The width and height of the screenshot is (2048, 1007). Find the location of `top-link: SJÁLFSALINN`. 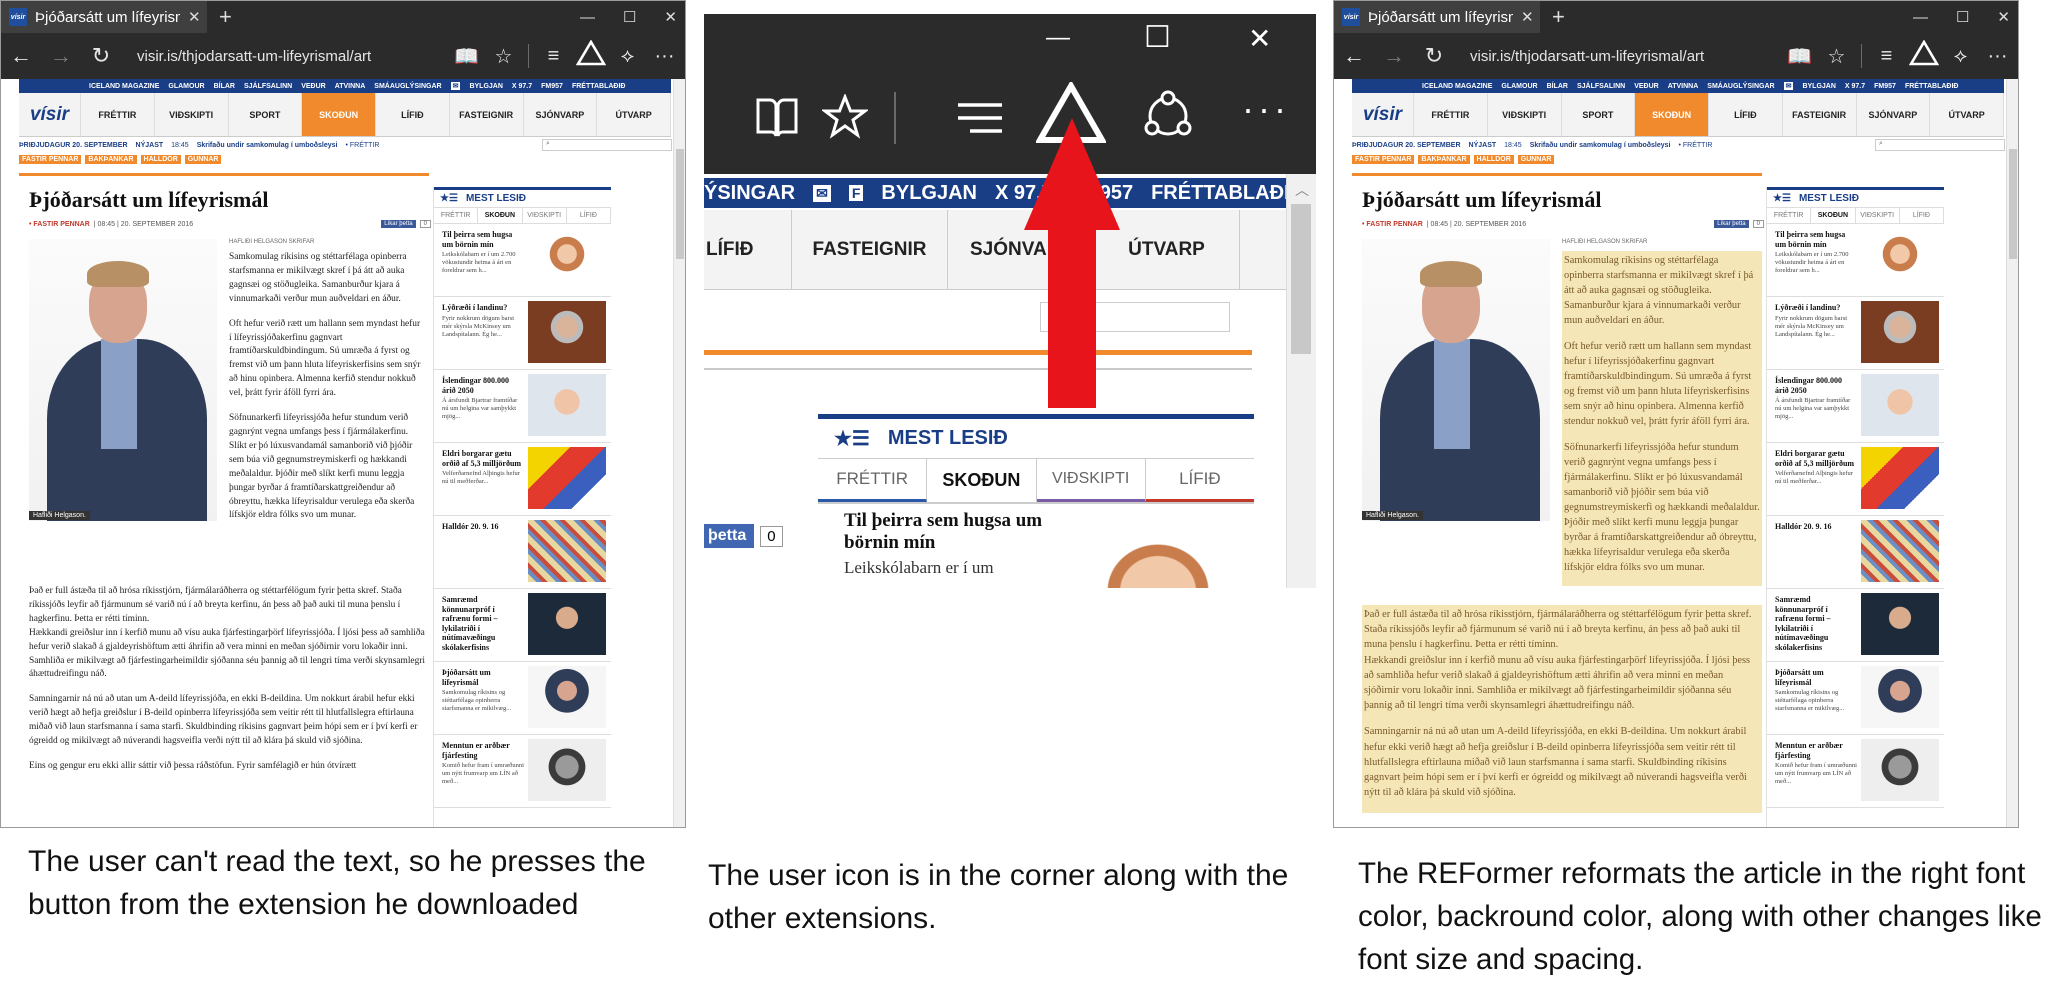

top-link: SJÁLFSALINN is located at coordinates (1601, 86).